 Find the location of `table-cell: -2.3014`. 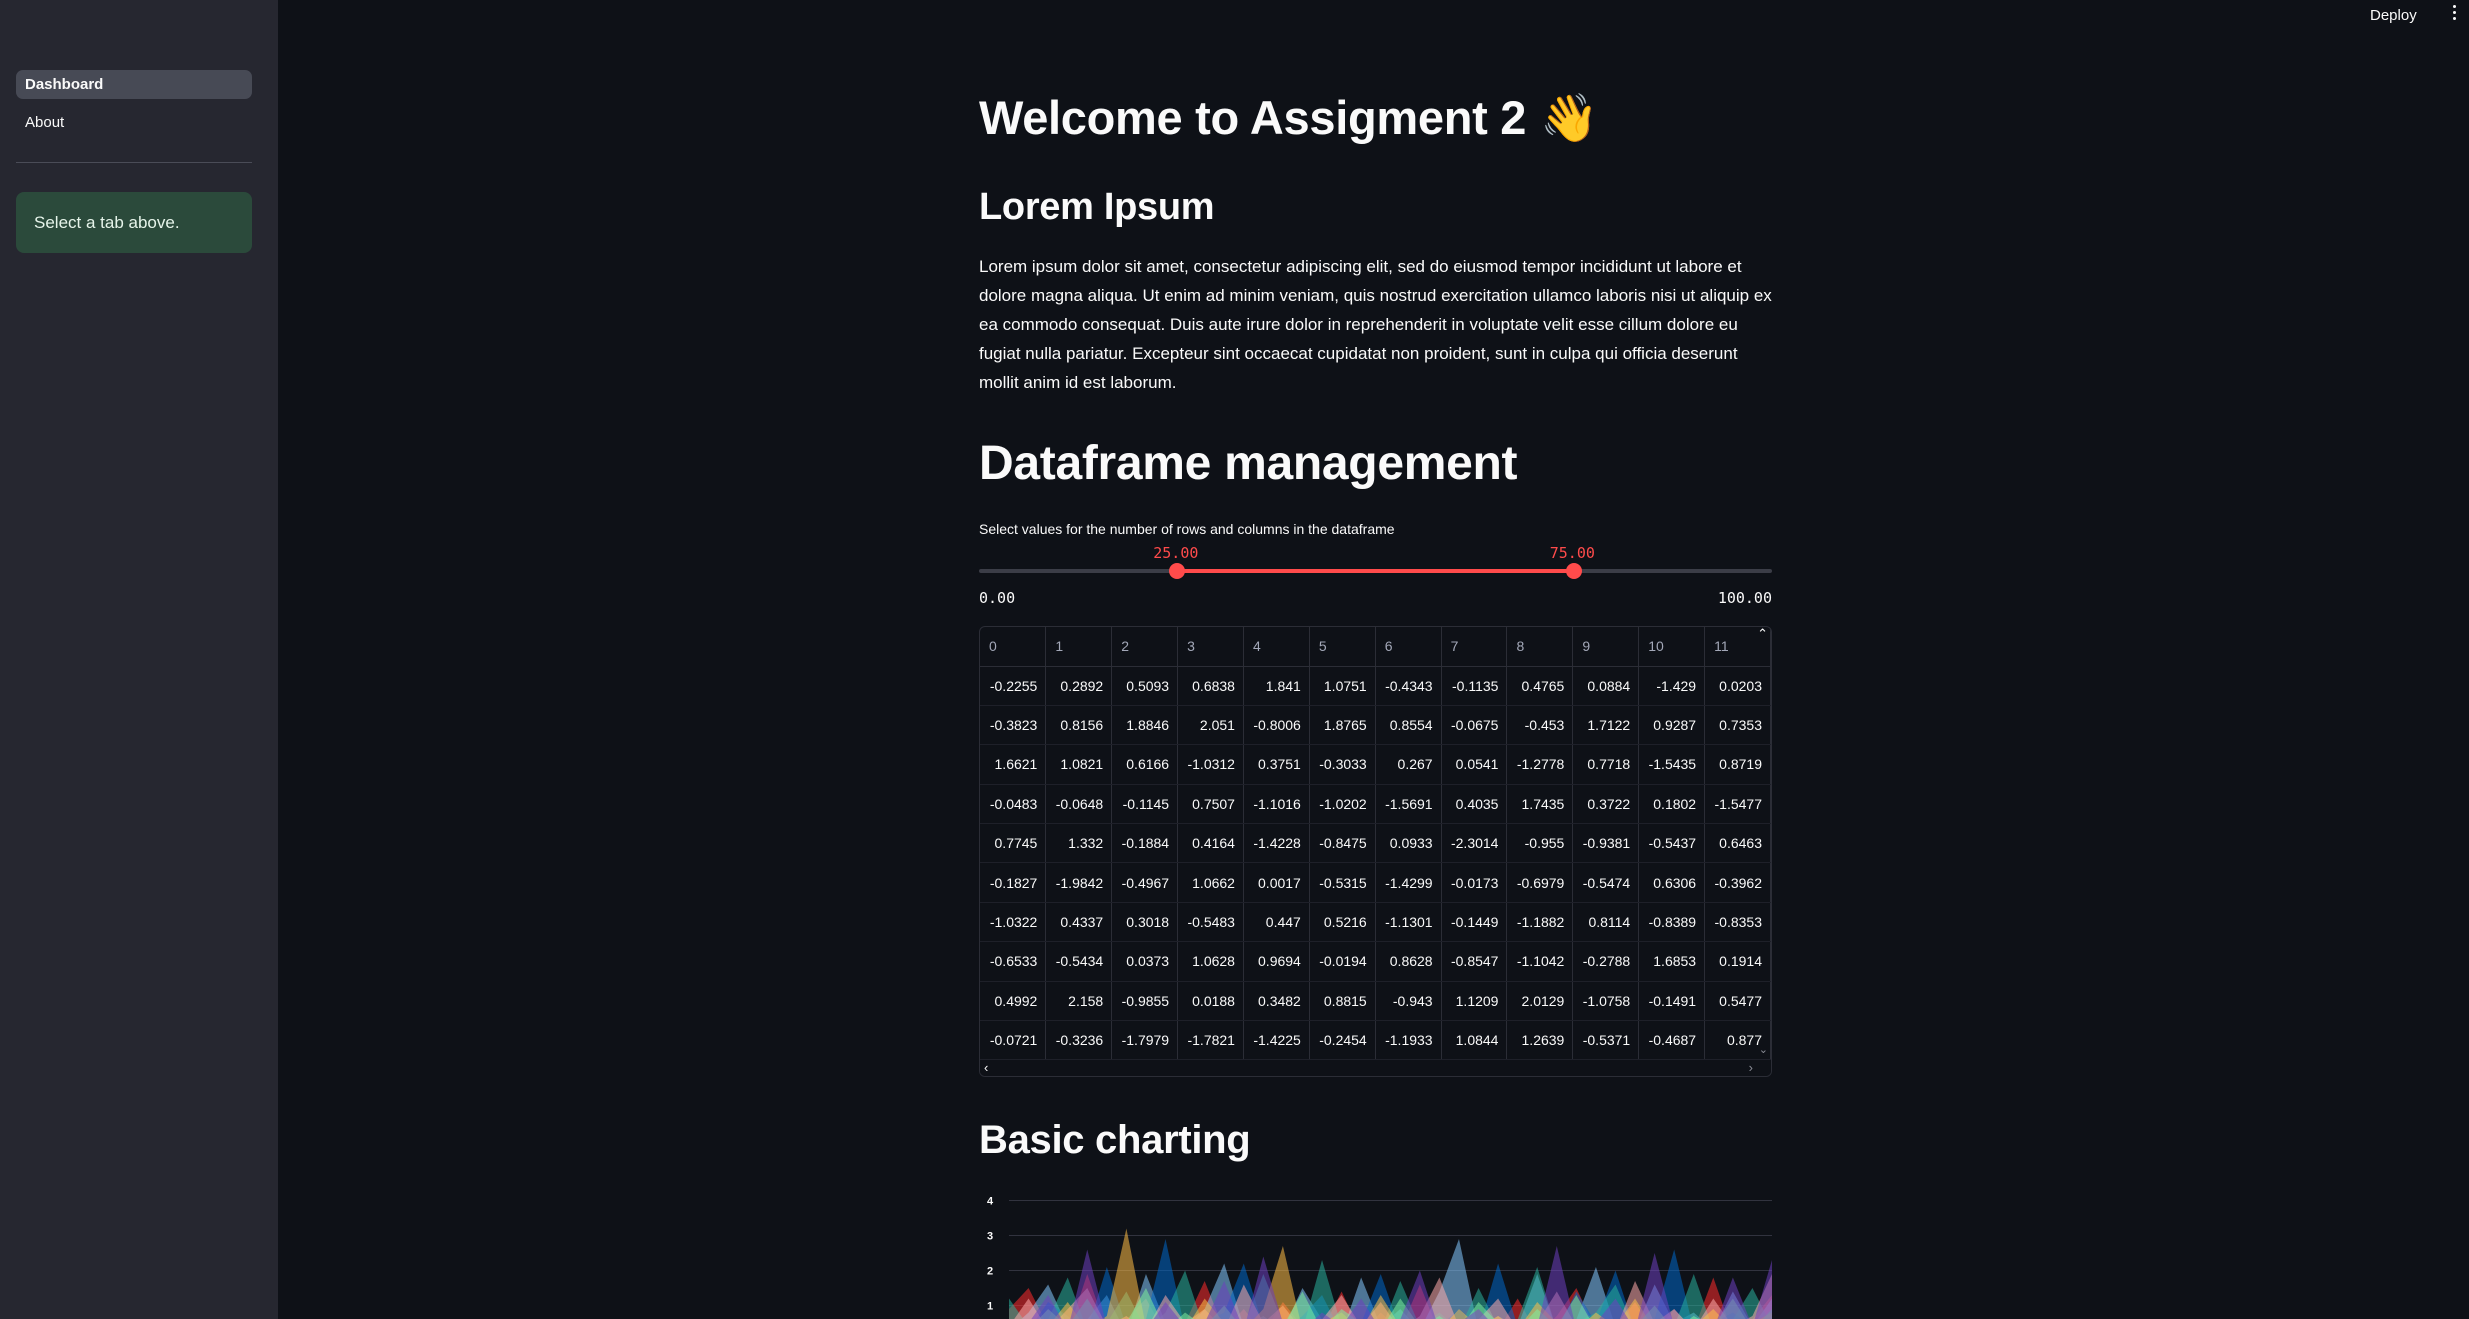

table-cell: -2.3014 is located at coordinates (1474, 843).